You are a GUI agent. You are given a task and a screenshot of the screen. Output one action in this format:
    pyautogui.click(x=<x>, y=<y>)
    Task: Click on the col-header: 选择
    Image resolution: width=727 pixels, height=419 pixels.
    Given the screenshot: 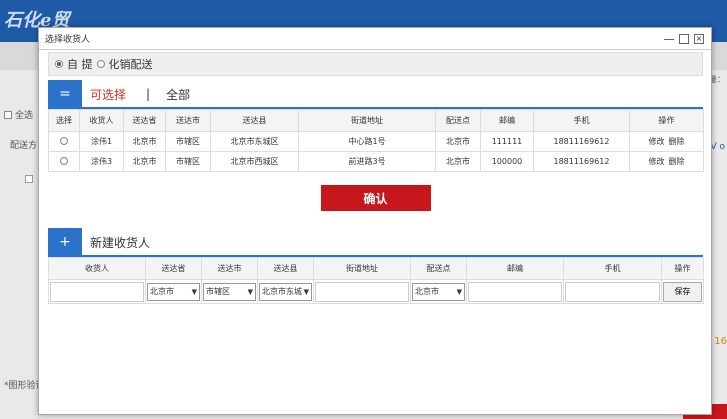 What is the action you would take?
    pyautogui.click(x=64, y=120)
    